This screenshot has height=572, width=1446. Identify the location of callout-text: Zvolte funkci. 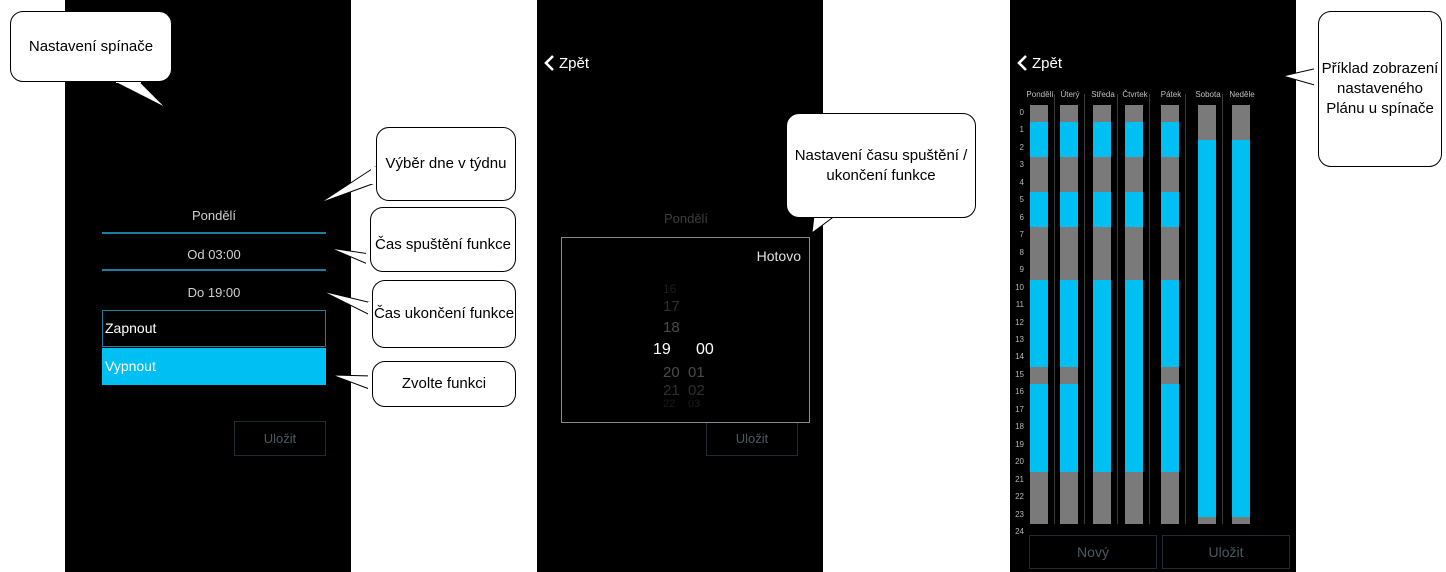
(444, 383).